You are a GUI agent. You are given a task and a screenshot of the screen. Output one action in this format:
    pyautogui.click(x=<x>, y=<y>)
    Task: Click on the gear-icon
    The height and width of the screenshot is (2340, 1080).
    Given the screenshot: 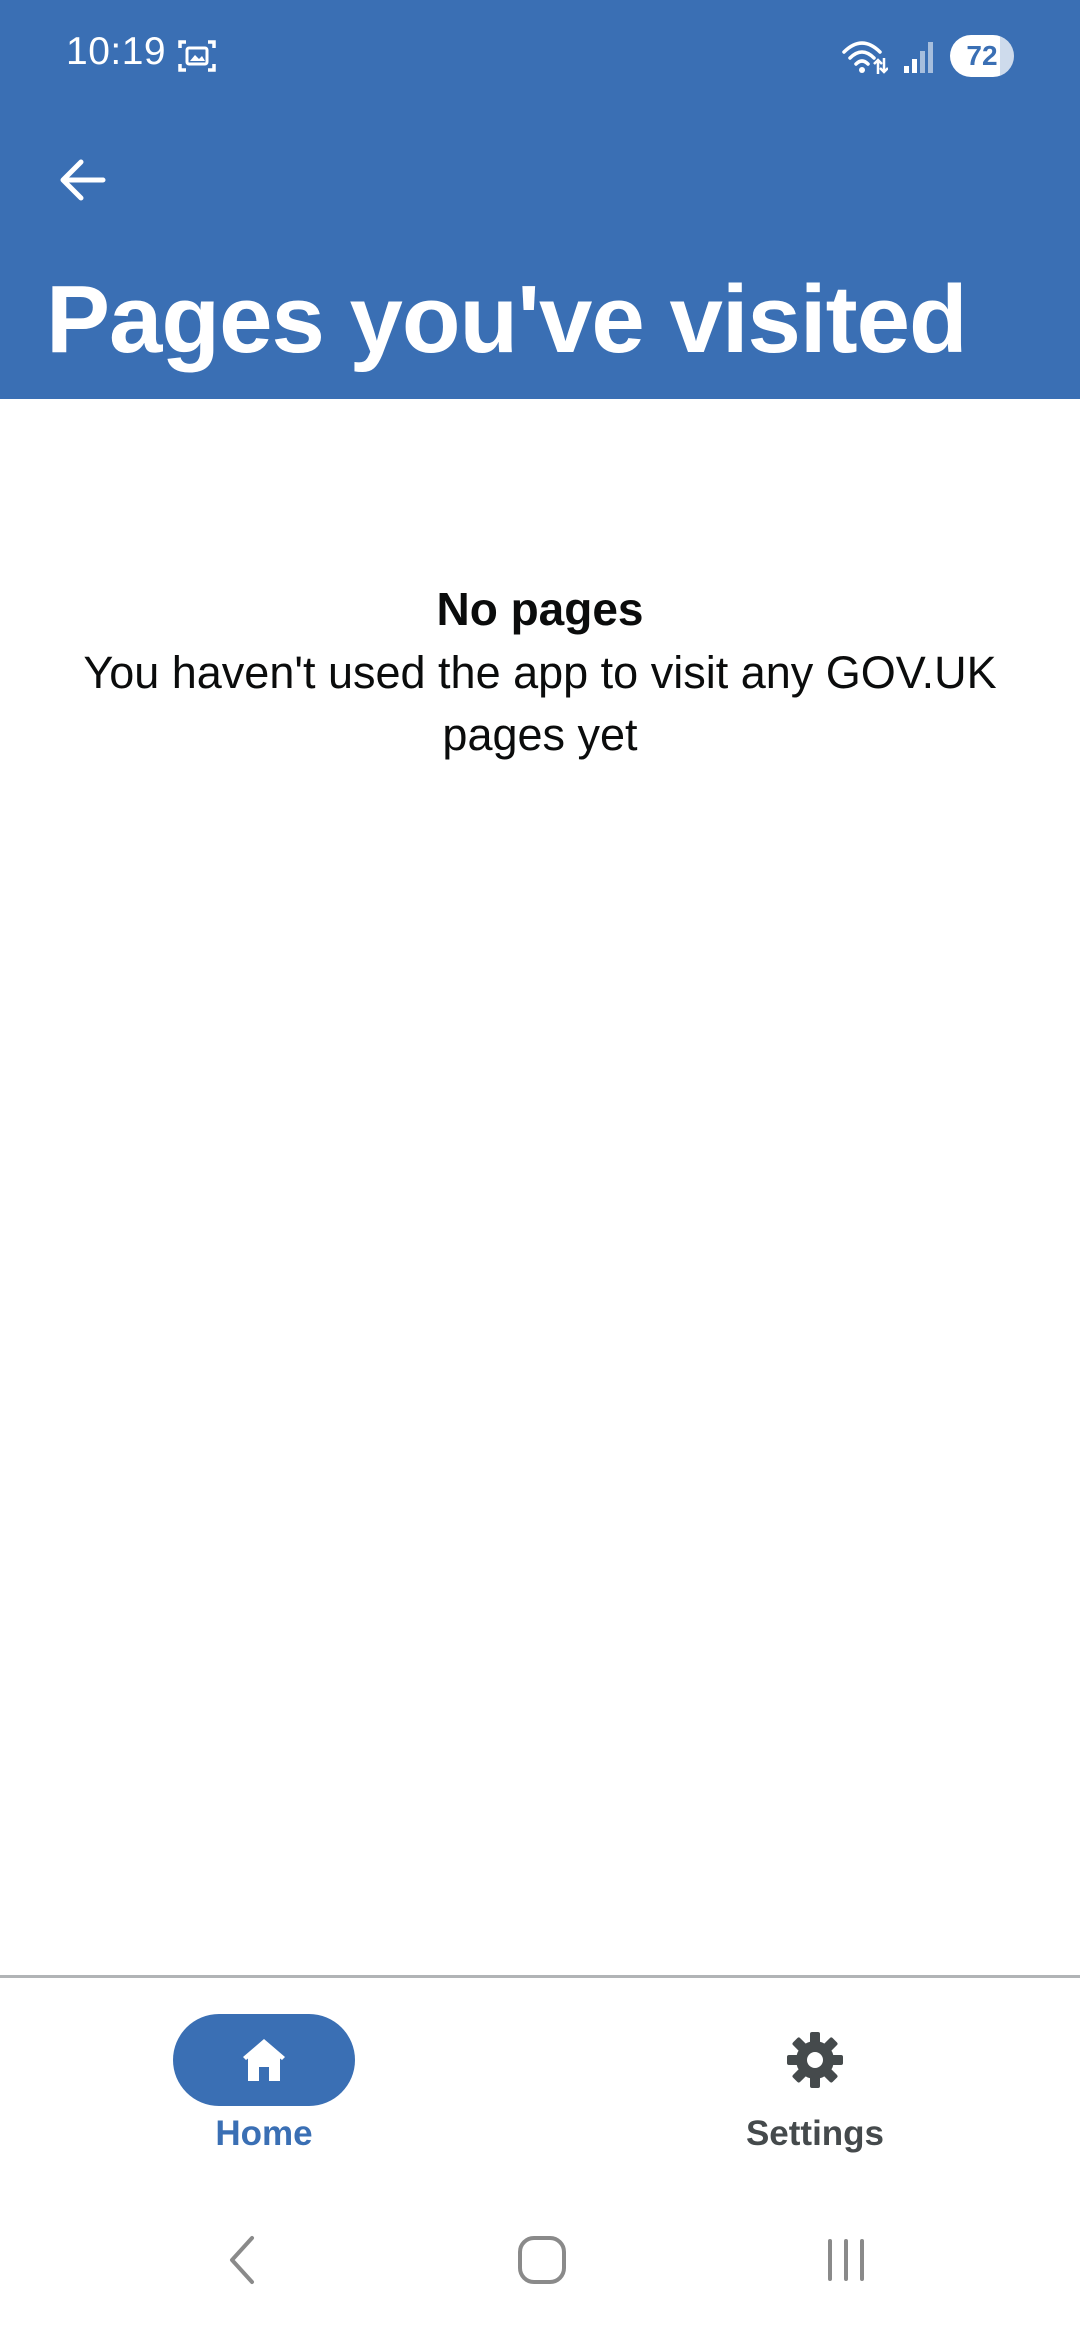 What is the action you would take?
    pyautogui.click(x=815, y=2060)
    